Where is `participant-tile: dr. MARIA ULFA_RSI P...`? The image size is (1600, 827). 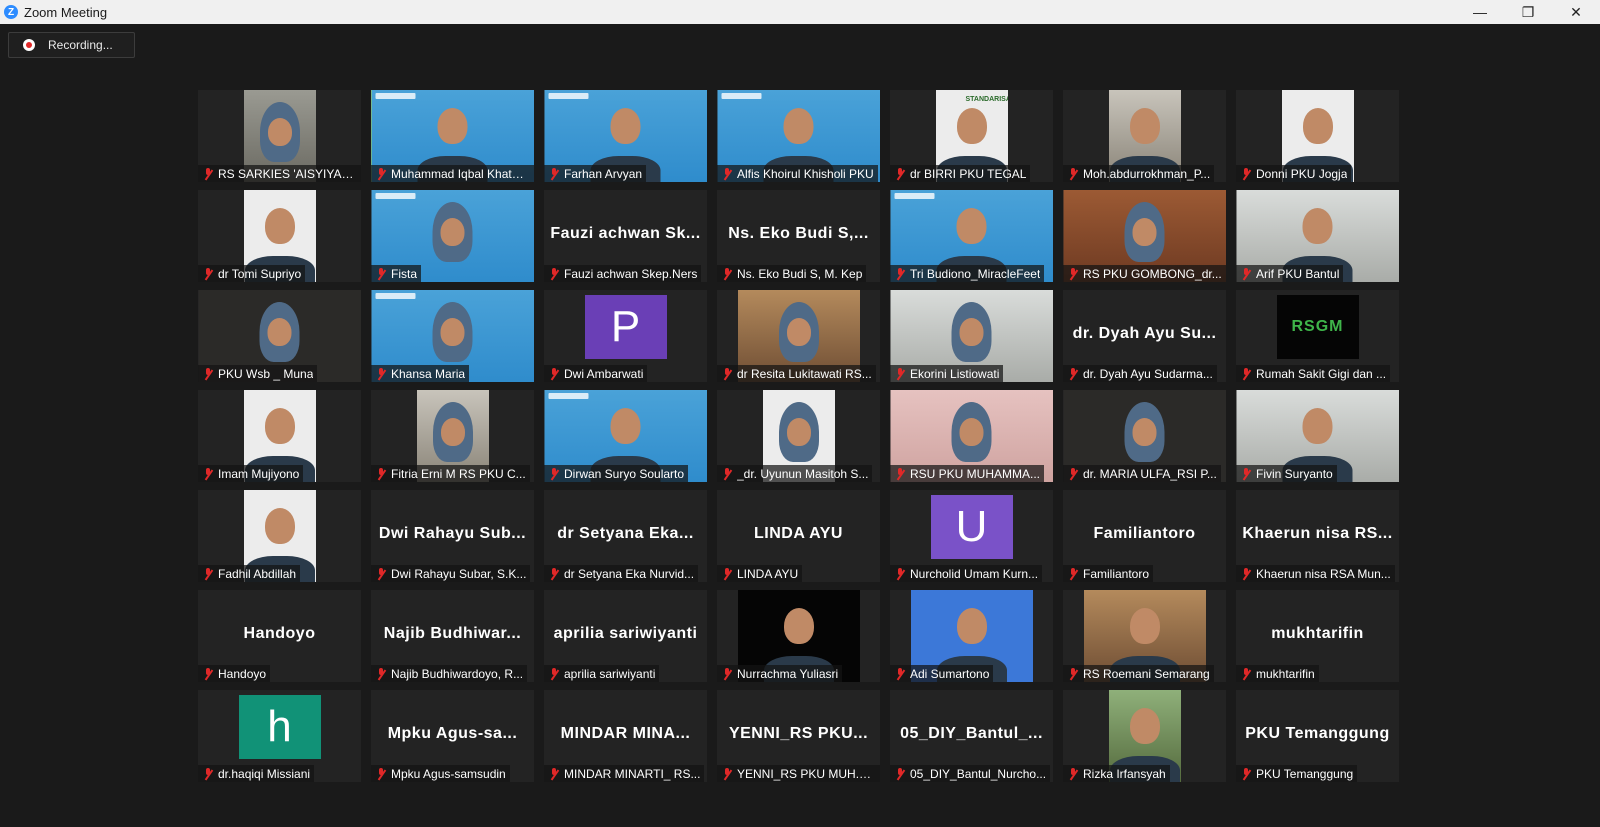
participant-tile: dr. MARIA ULFA_RSI P... is located at coordinates (1144, 436).